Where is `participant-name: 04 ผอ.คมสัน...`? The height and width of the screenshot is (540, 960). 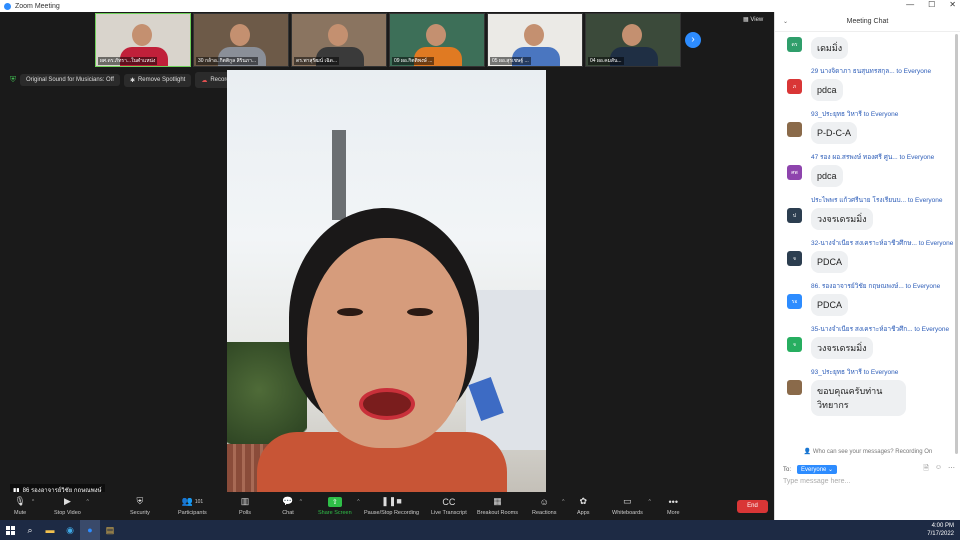
participant-name: 04 ผอ.คมสัน... is located at coordinates (606, 61).